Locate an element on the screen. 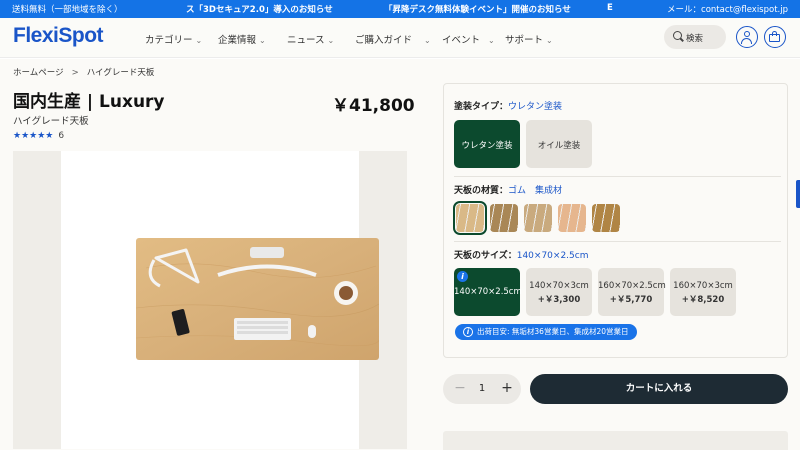  option-label: 160×70×3cm is located at coordinates (703, 286).